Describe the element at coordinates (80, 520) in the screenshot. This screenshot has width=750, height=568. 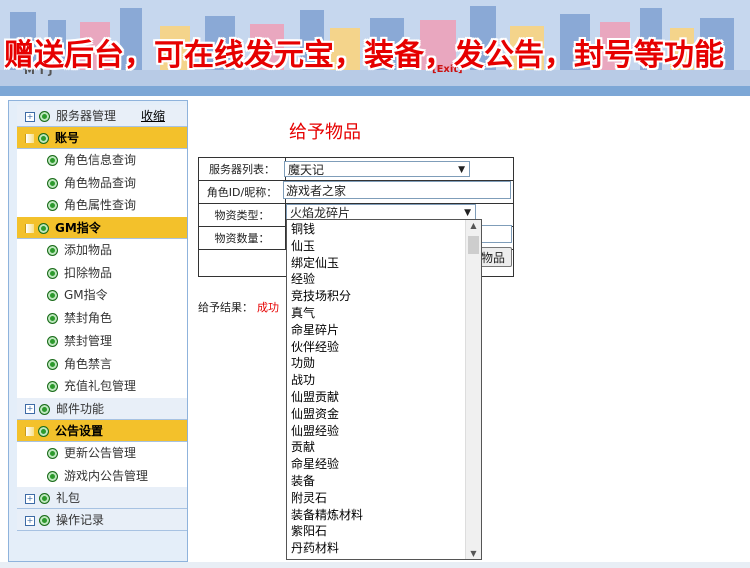
I see `sidebar-group-label: 操作记录` at that location.